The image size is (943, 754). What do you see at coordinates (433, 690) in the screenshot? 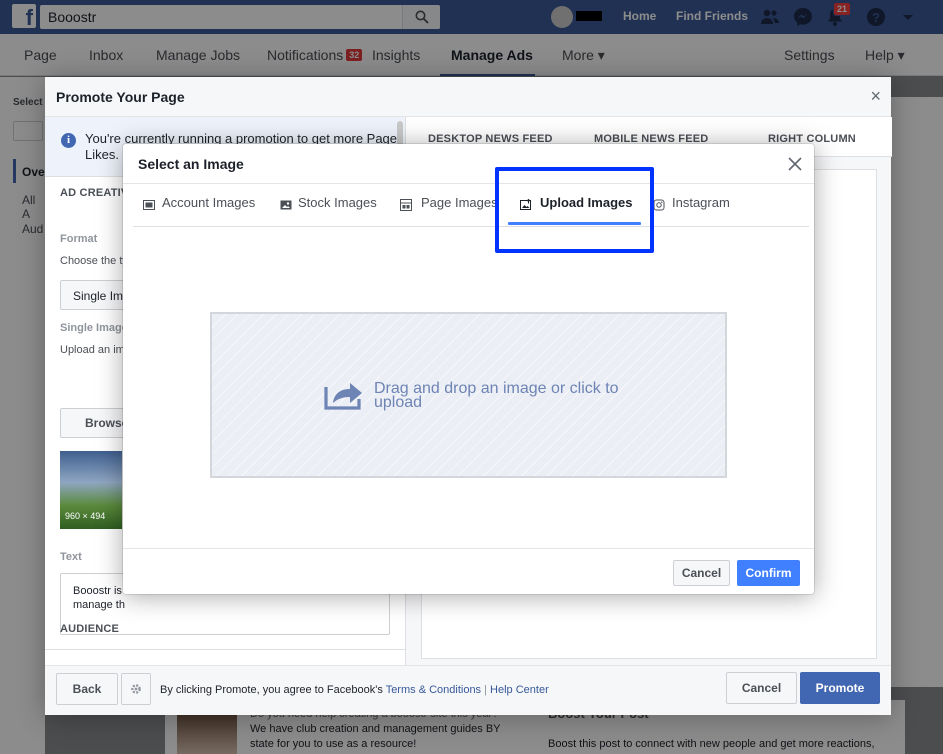
I see `terms-conditions-link: Terms & Conditions` at bounding box center [433, 690].